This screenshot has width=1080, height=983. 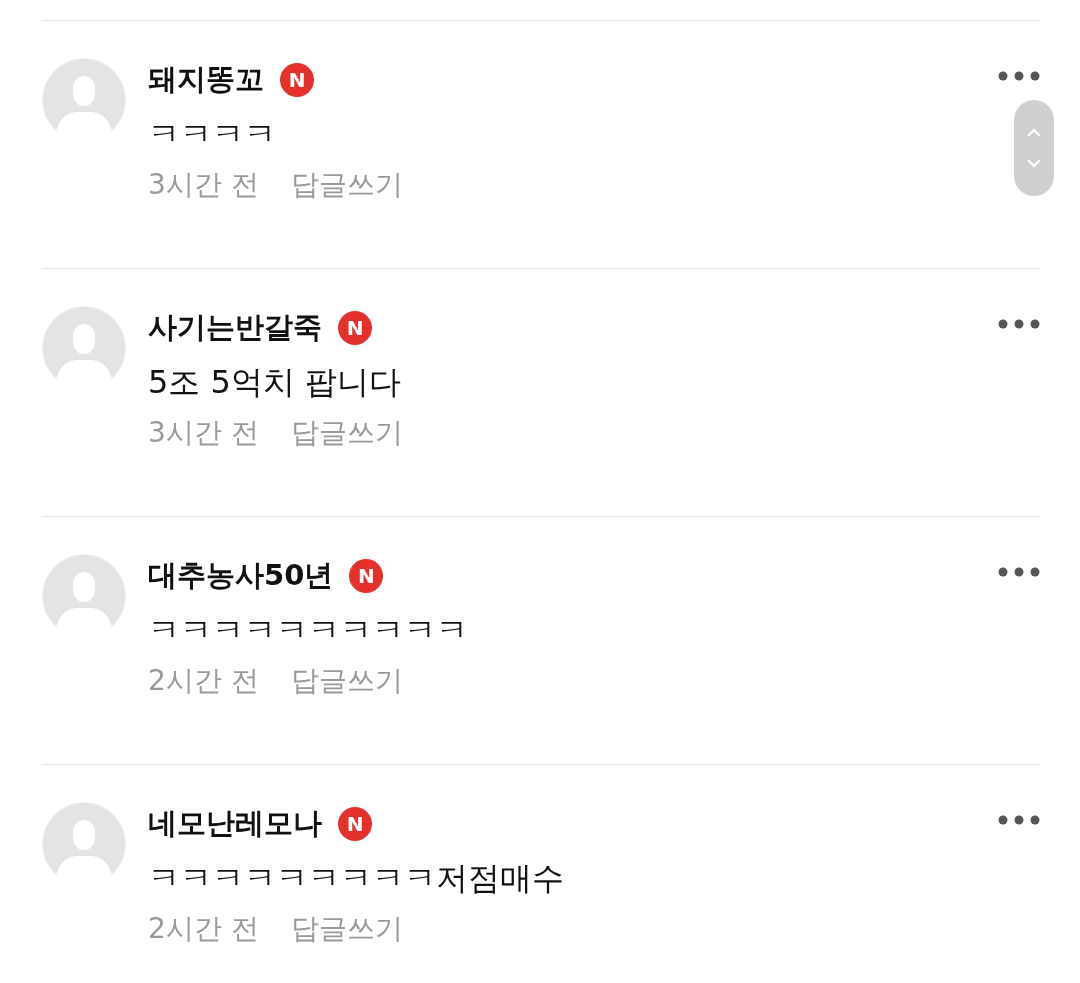 What do you see at coordinates (235, 328) in the screenshot?
I see `author-name: 사기는반갈죽` at bounding box center [235, 328].